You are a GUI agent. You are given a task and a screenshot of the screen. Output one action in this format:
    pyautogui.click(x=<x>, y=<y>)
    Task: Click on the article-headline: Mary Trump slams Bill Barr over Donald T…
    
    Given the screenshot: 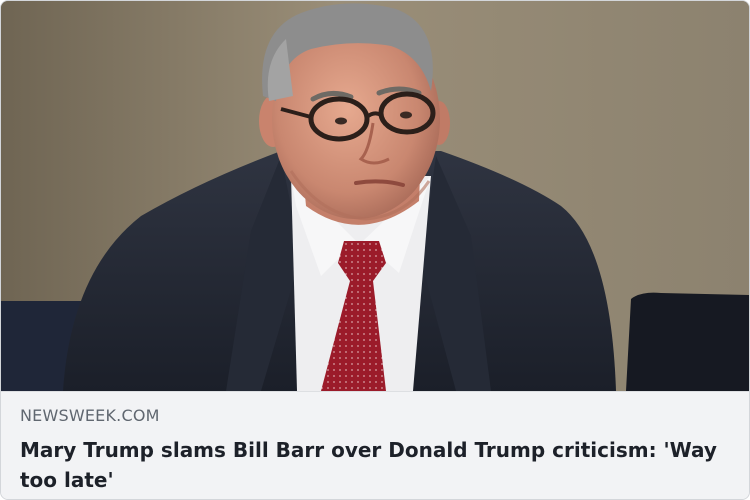 What is the action you would take?
    pyautogui.click(x=373, y=465)
    